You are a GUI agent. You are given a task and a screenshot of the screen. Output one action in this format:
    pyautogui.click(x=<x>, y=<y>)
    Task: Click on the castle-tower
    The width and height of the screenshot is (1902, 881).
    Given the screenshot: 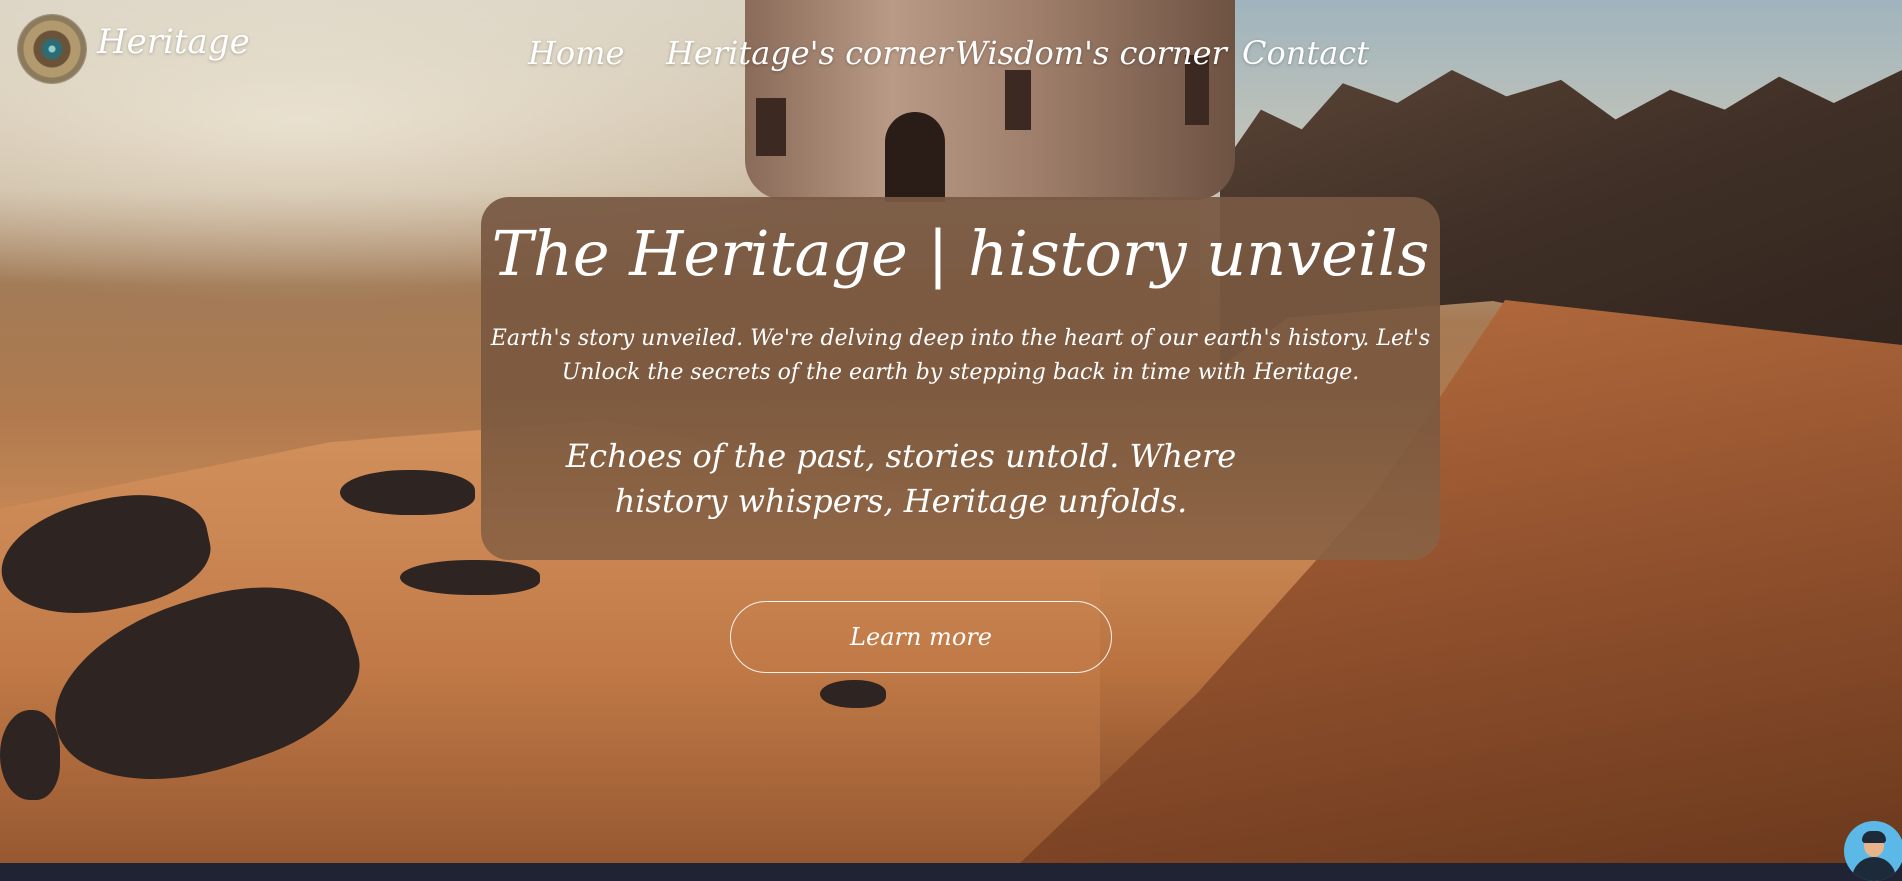 What is the action you would take?
    pyautogui.click(x=990, y=100)
    